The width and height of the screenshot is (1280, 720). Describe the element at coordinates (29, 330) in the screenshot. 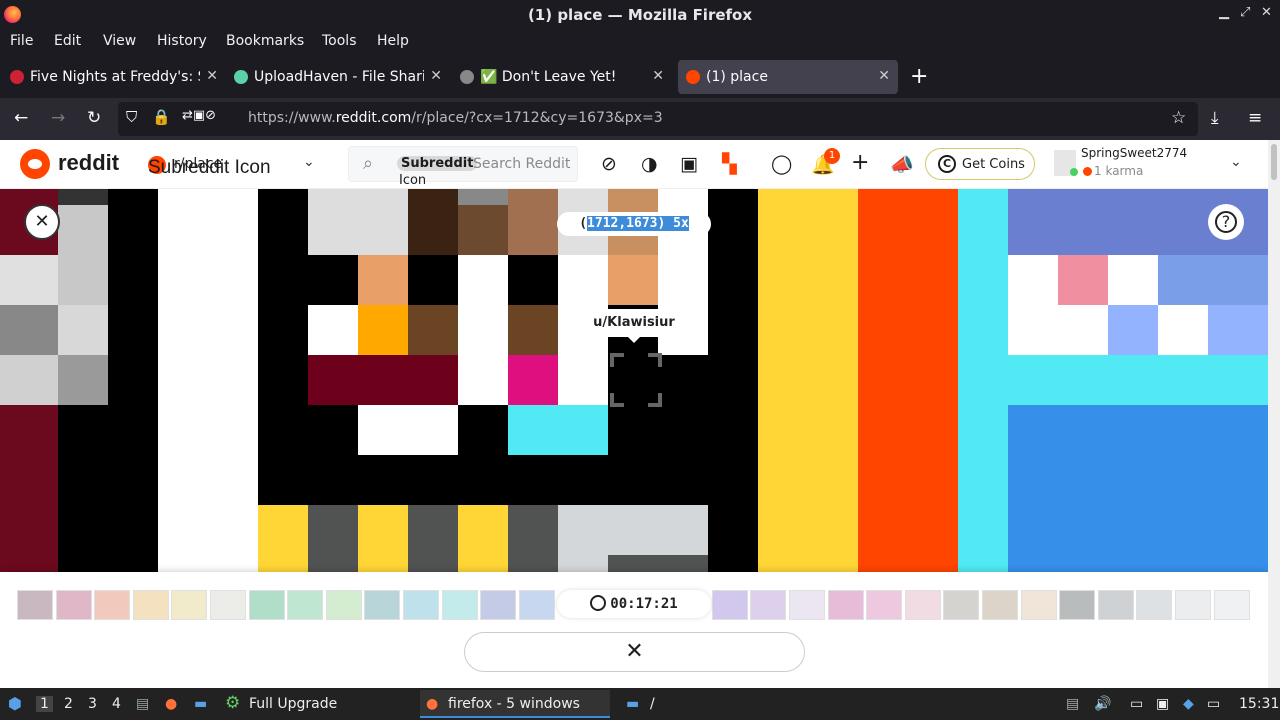

I see `canvas-pixel` at that location.